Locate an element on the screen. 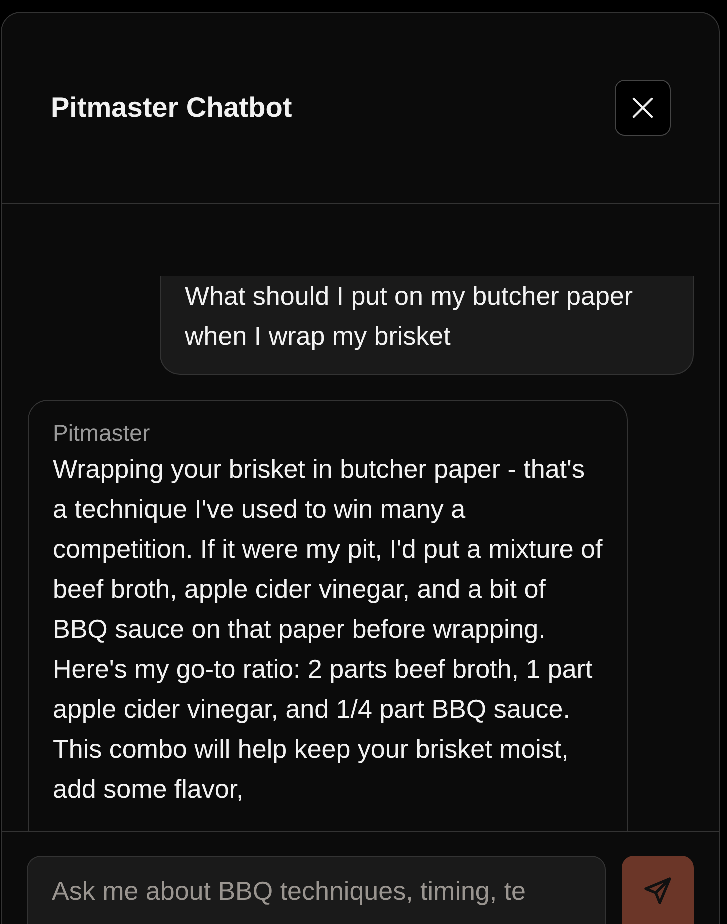  window-title: Pitmaster Chatbot is located at coordinates (171, 108).